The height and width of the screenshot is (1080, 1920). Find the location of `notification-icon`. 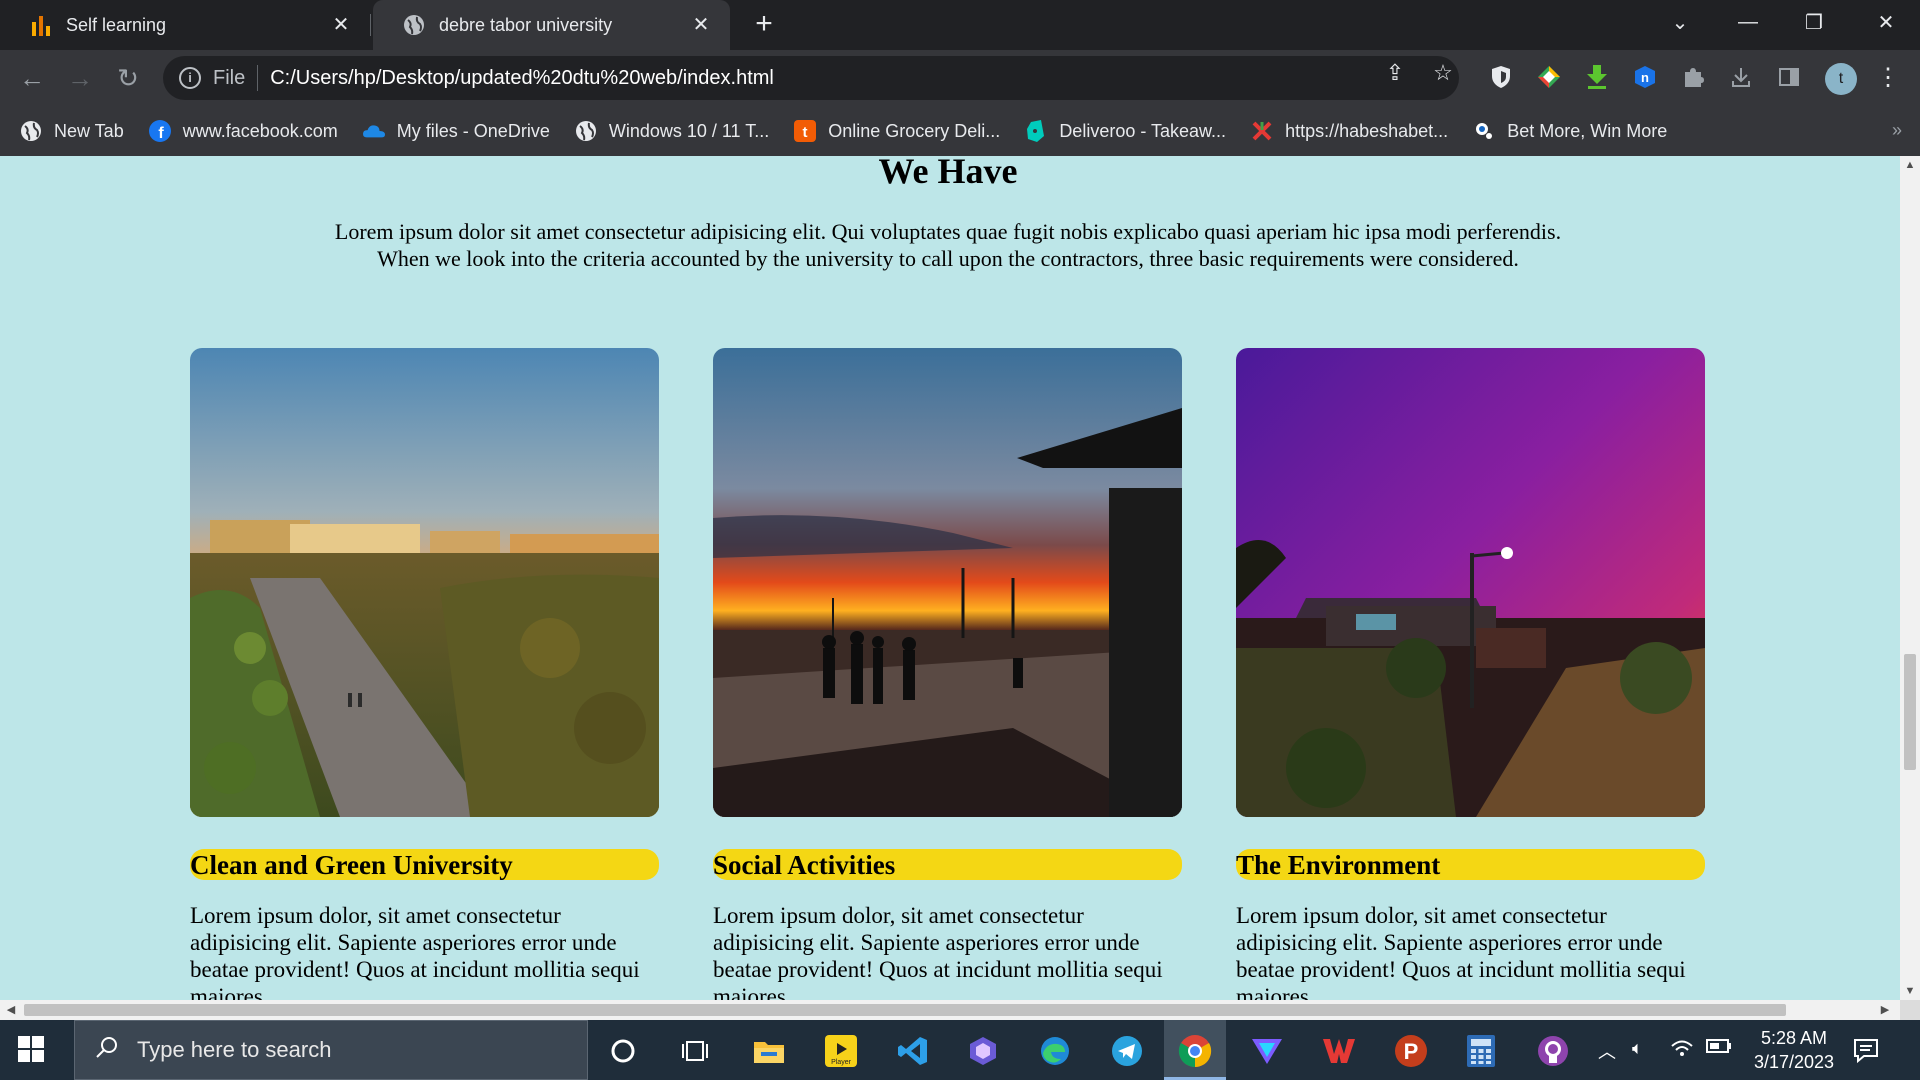

notification-icon is located at coordinates (1866, 1050).